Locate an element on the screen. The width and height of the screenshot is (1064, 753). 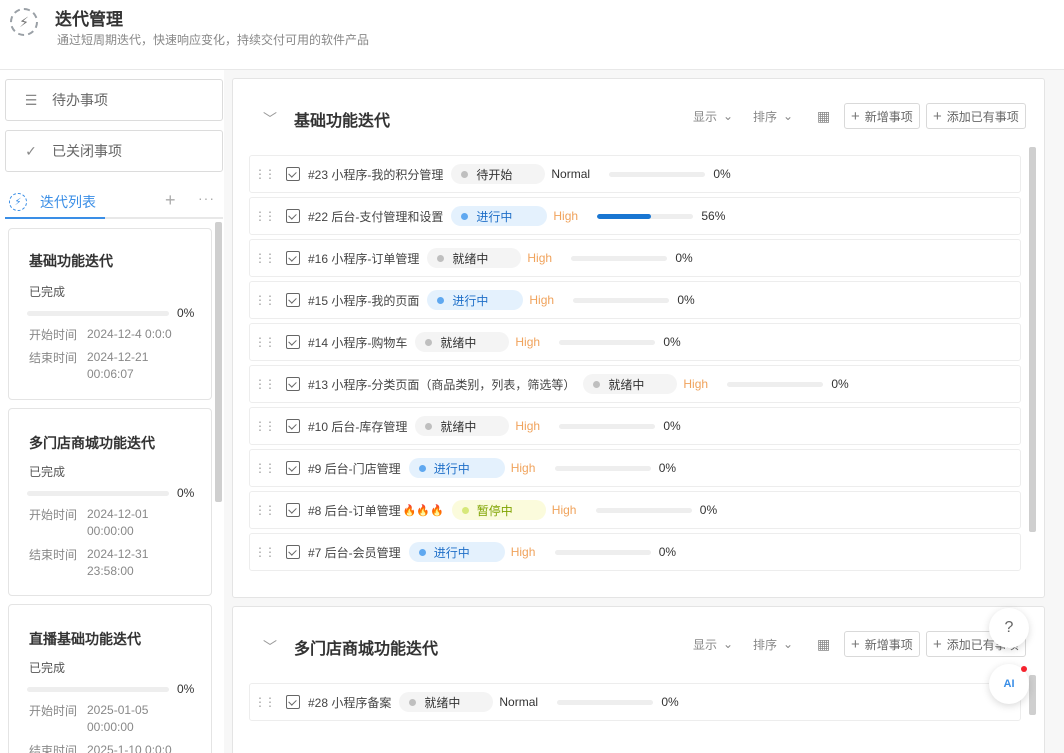
task-name: #28 小程序备案 is located at coordinates (349, 702).